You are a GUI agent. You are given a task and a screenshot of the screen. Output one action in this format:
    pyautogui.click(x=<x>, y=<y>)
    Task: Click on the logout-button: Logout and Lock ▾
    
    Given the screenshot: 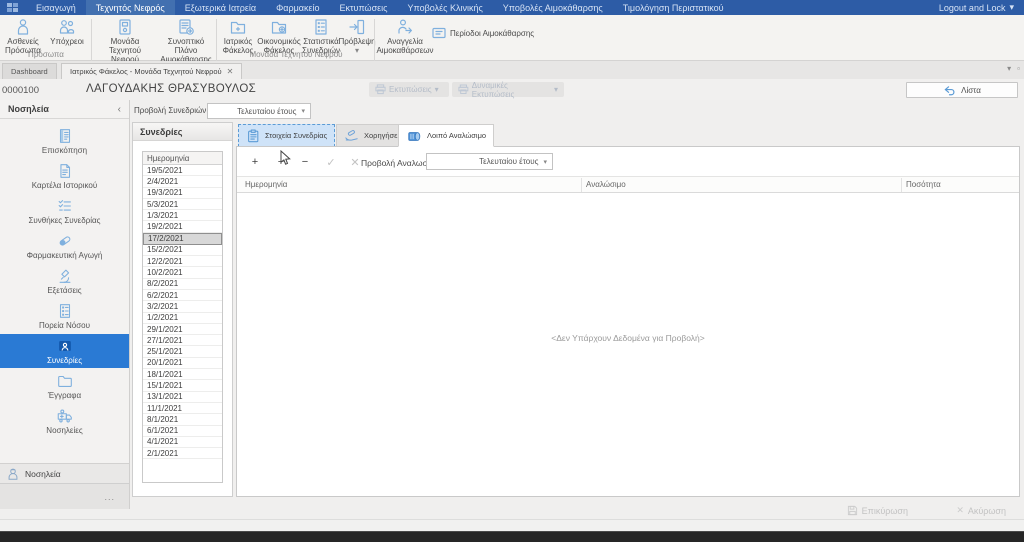 What is the action you would take?
    pyautogui.click(x=976, y=7)
    